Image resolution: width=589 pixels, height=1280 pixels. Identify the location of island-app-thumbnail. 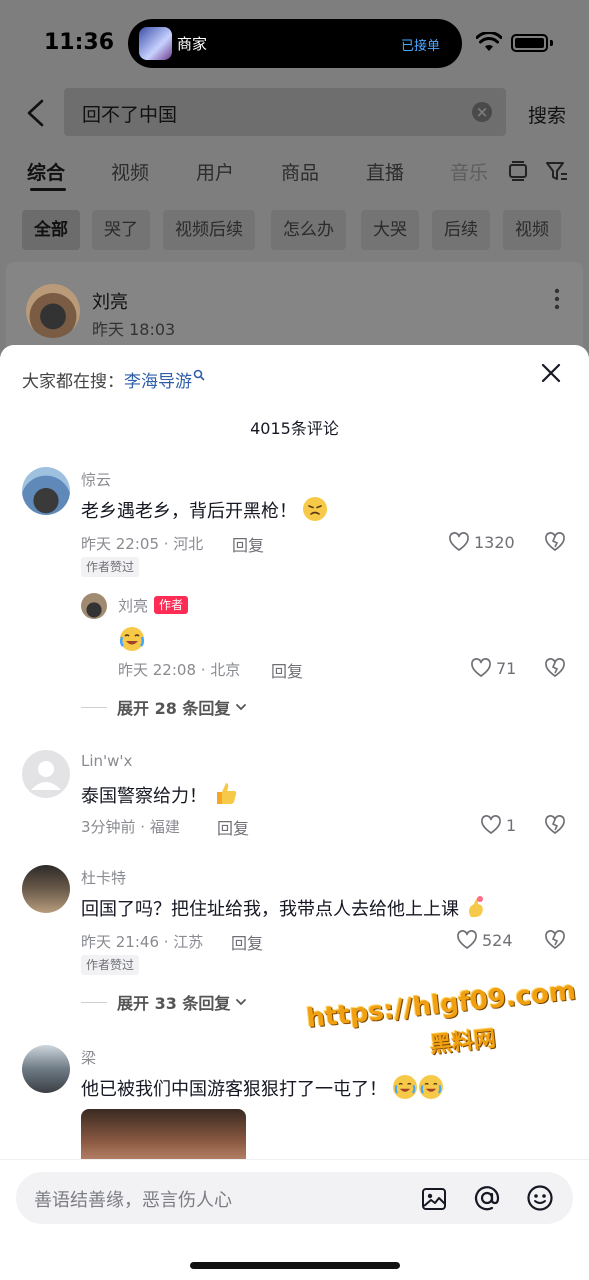
(155, 43).